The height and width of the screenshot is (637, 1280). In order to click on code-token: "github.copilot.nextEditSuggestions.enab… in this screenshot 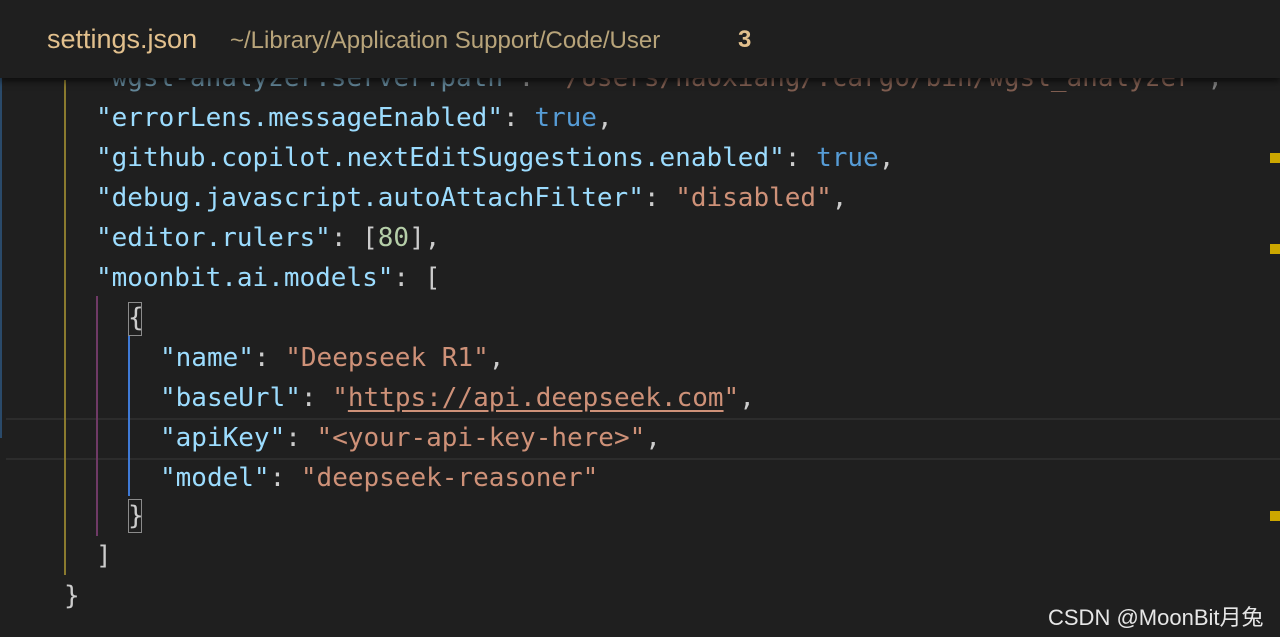, I will do `click(440, 158)`.